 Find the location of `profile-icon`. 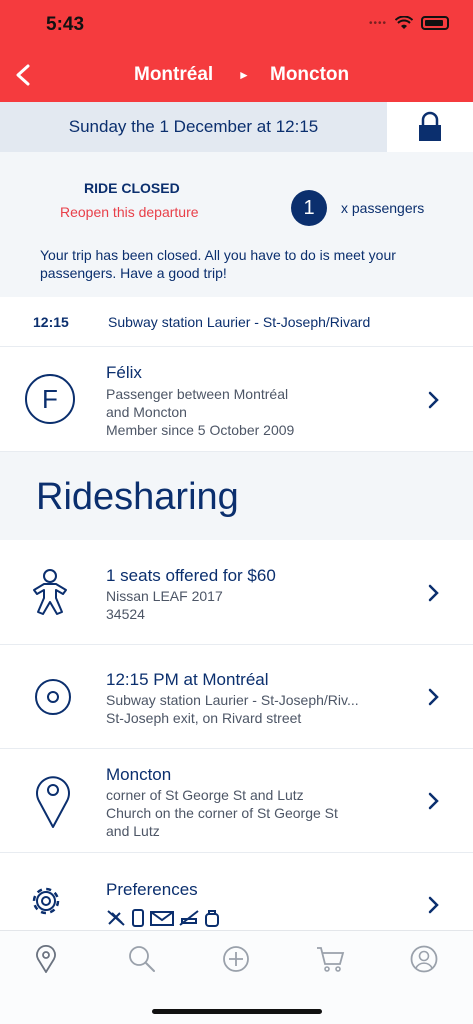

profile-icon is located at coordinates (424, 959).